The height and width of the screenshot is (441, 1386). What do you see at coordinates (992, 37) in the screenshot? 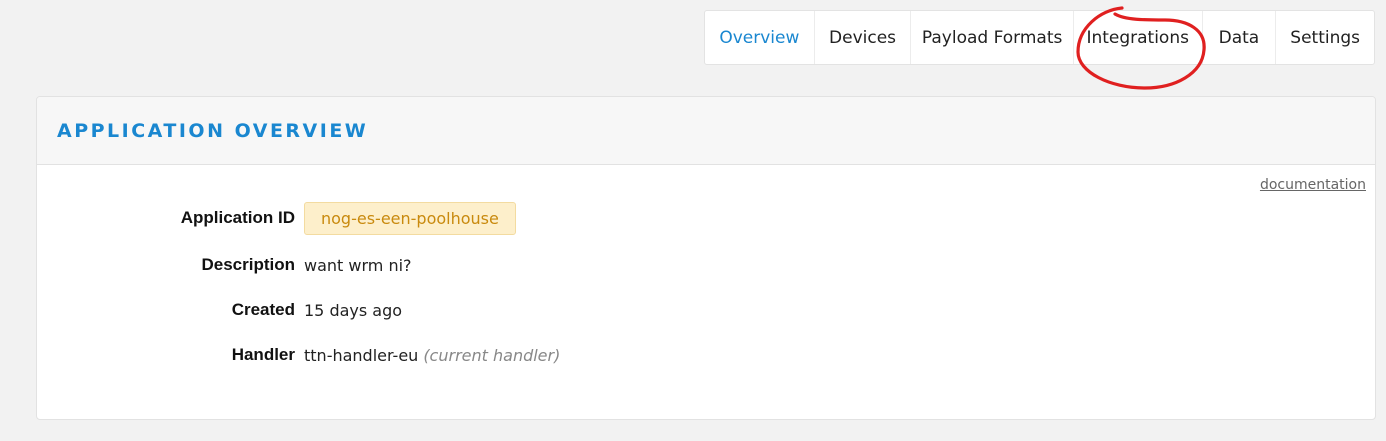
I see `tab-payload-formats: Payload Formats` at bounding box center [992, 37].